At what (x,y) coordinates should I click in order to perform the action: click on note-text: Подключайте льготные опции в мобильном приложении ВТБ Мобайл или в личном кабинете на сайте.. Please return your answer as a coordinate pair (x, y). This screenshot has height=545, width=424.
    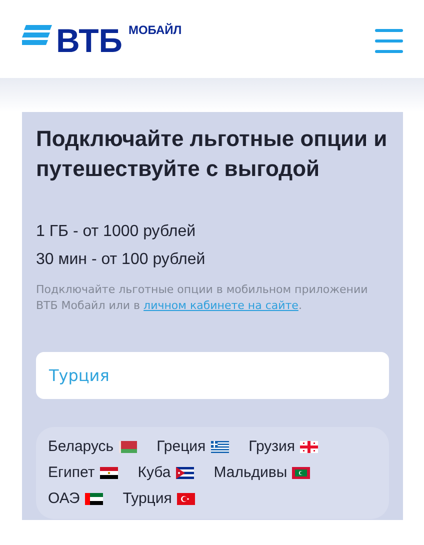
    Looking at the image, I should click on (202, 298).